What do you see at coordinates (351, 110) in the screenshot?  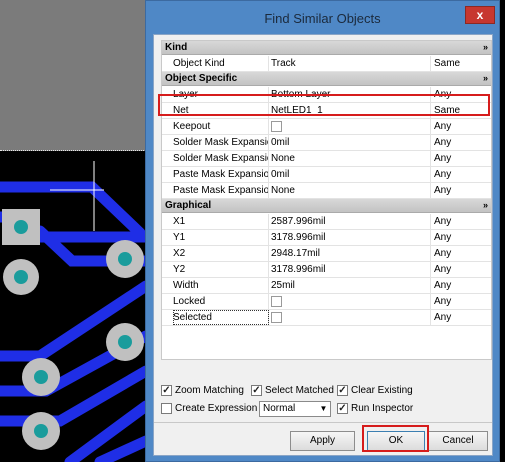 I see `property-value: NetLED1_1` at bounding box center [351, 110].